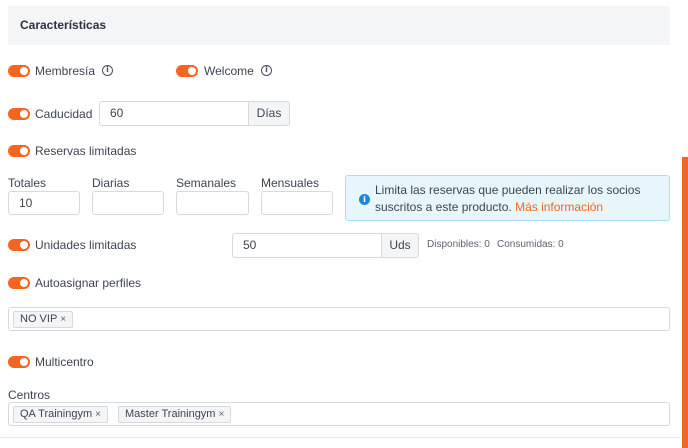  What do you see at coordinates (290, 183) in the screenshot?
I see `mensuales-label: Mensuales` at bounding box center [290, 183].